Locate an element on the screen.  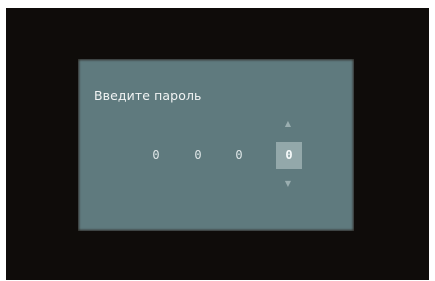
password-prompt: Введите пароль is located at coordinates (148, 95).